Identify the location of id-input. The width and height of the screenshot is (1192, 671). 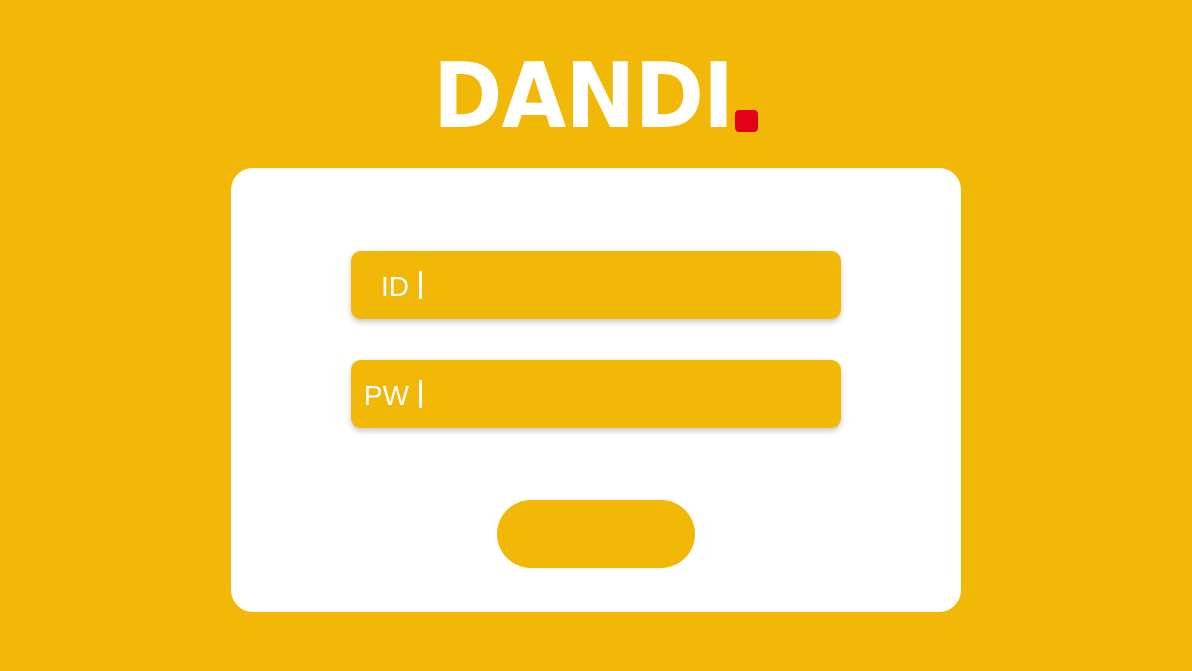
(629, 285).